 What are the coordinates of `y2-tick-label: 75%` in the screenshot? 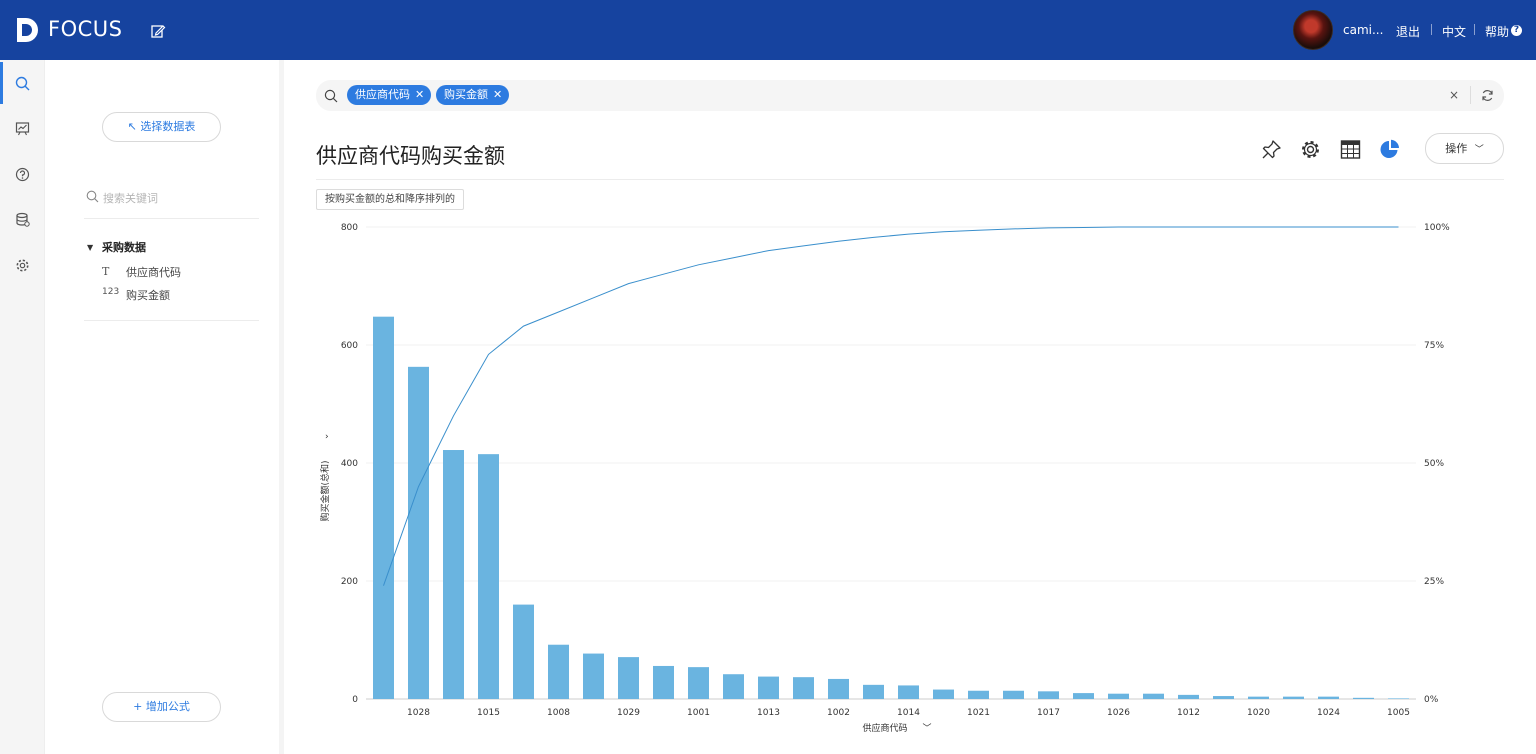 It's located at (1434, 346).